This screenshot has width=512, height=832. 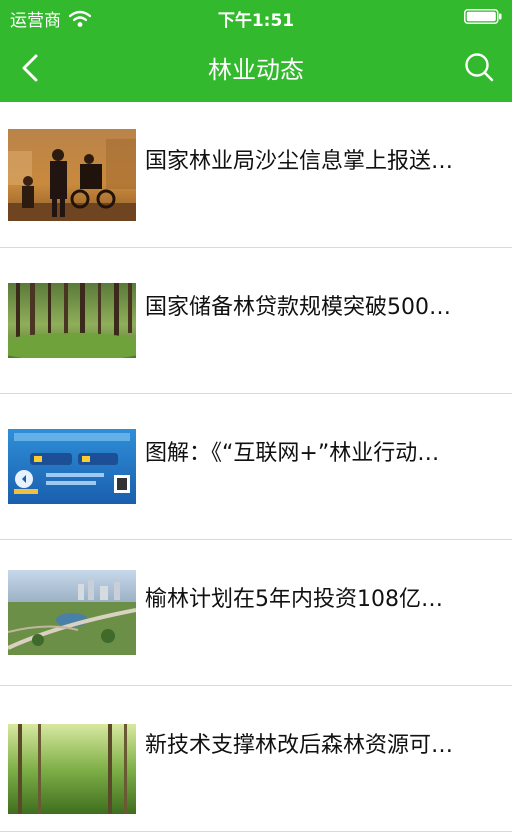 I want to click on search-icon, so click(x=479, y=67).